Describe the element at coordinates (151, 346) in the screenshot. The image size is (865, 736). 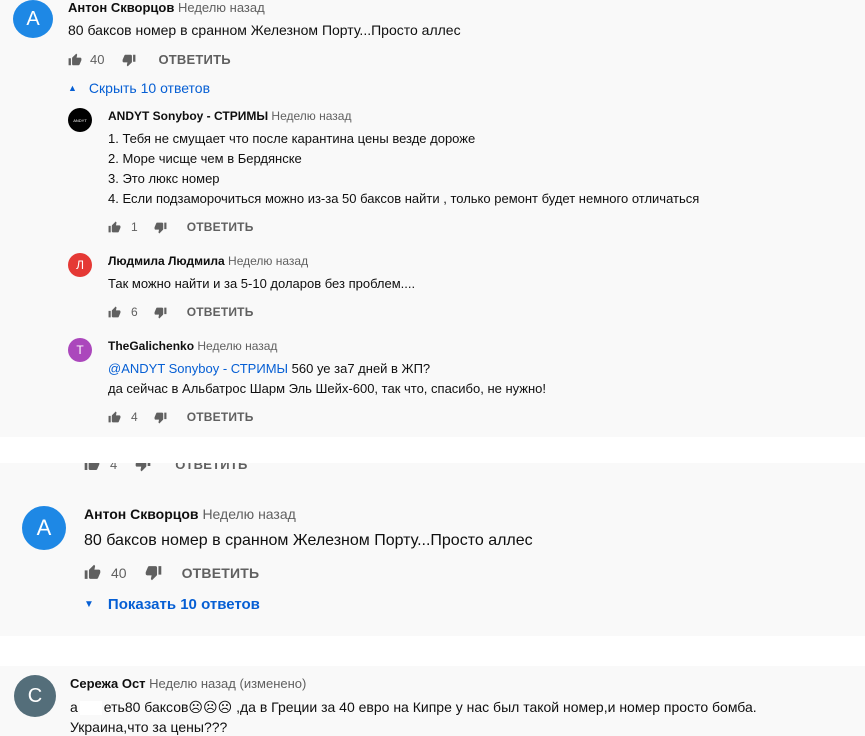
I see `author-name: TheGalichenko` at that location.